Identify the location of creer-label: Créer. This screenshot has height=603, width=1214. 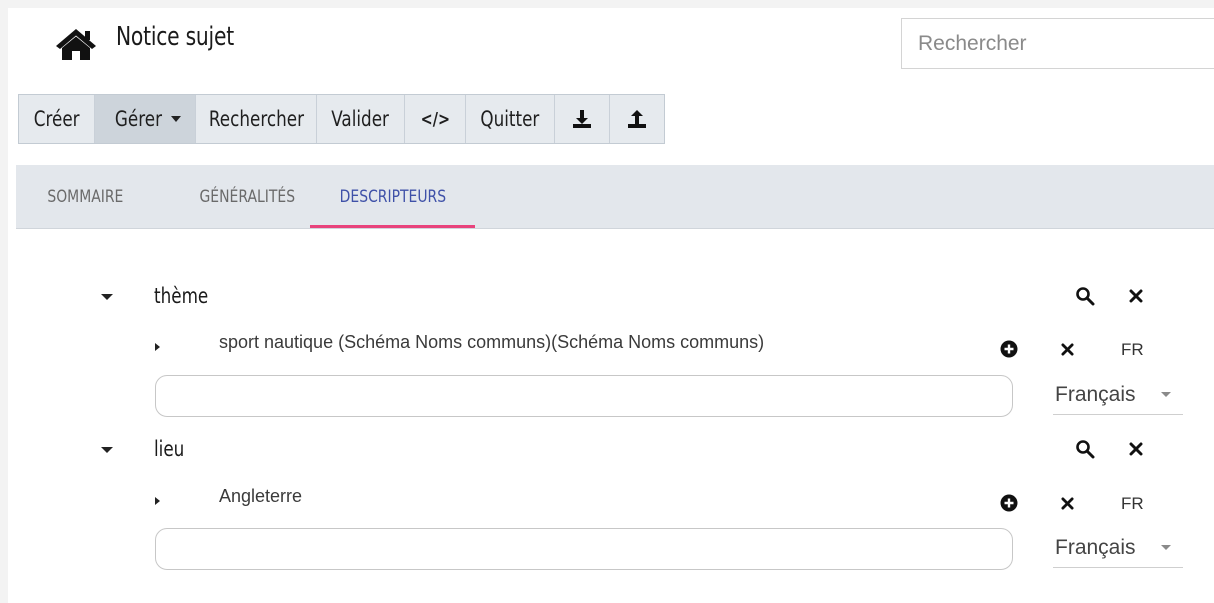
(56, 119).